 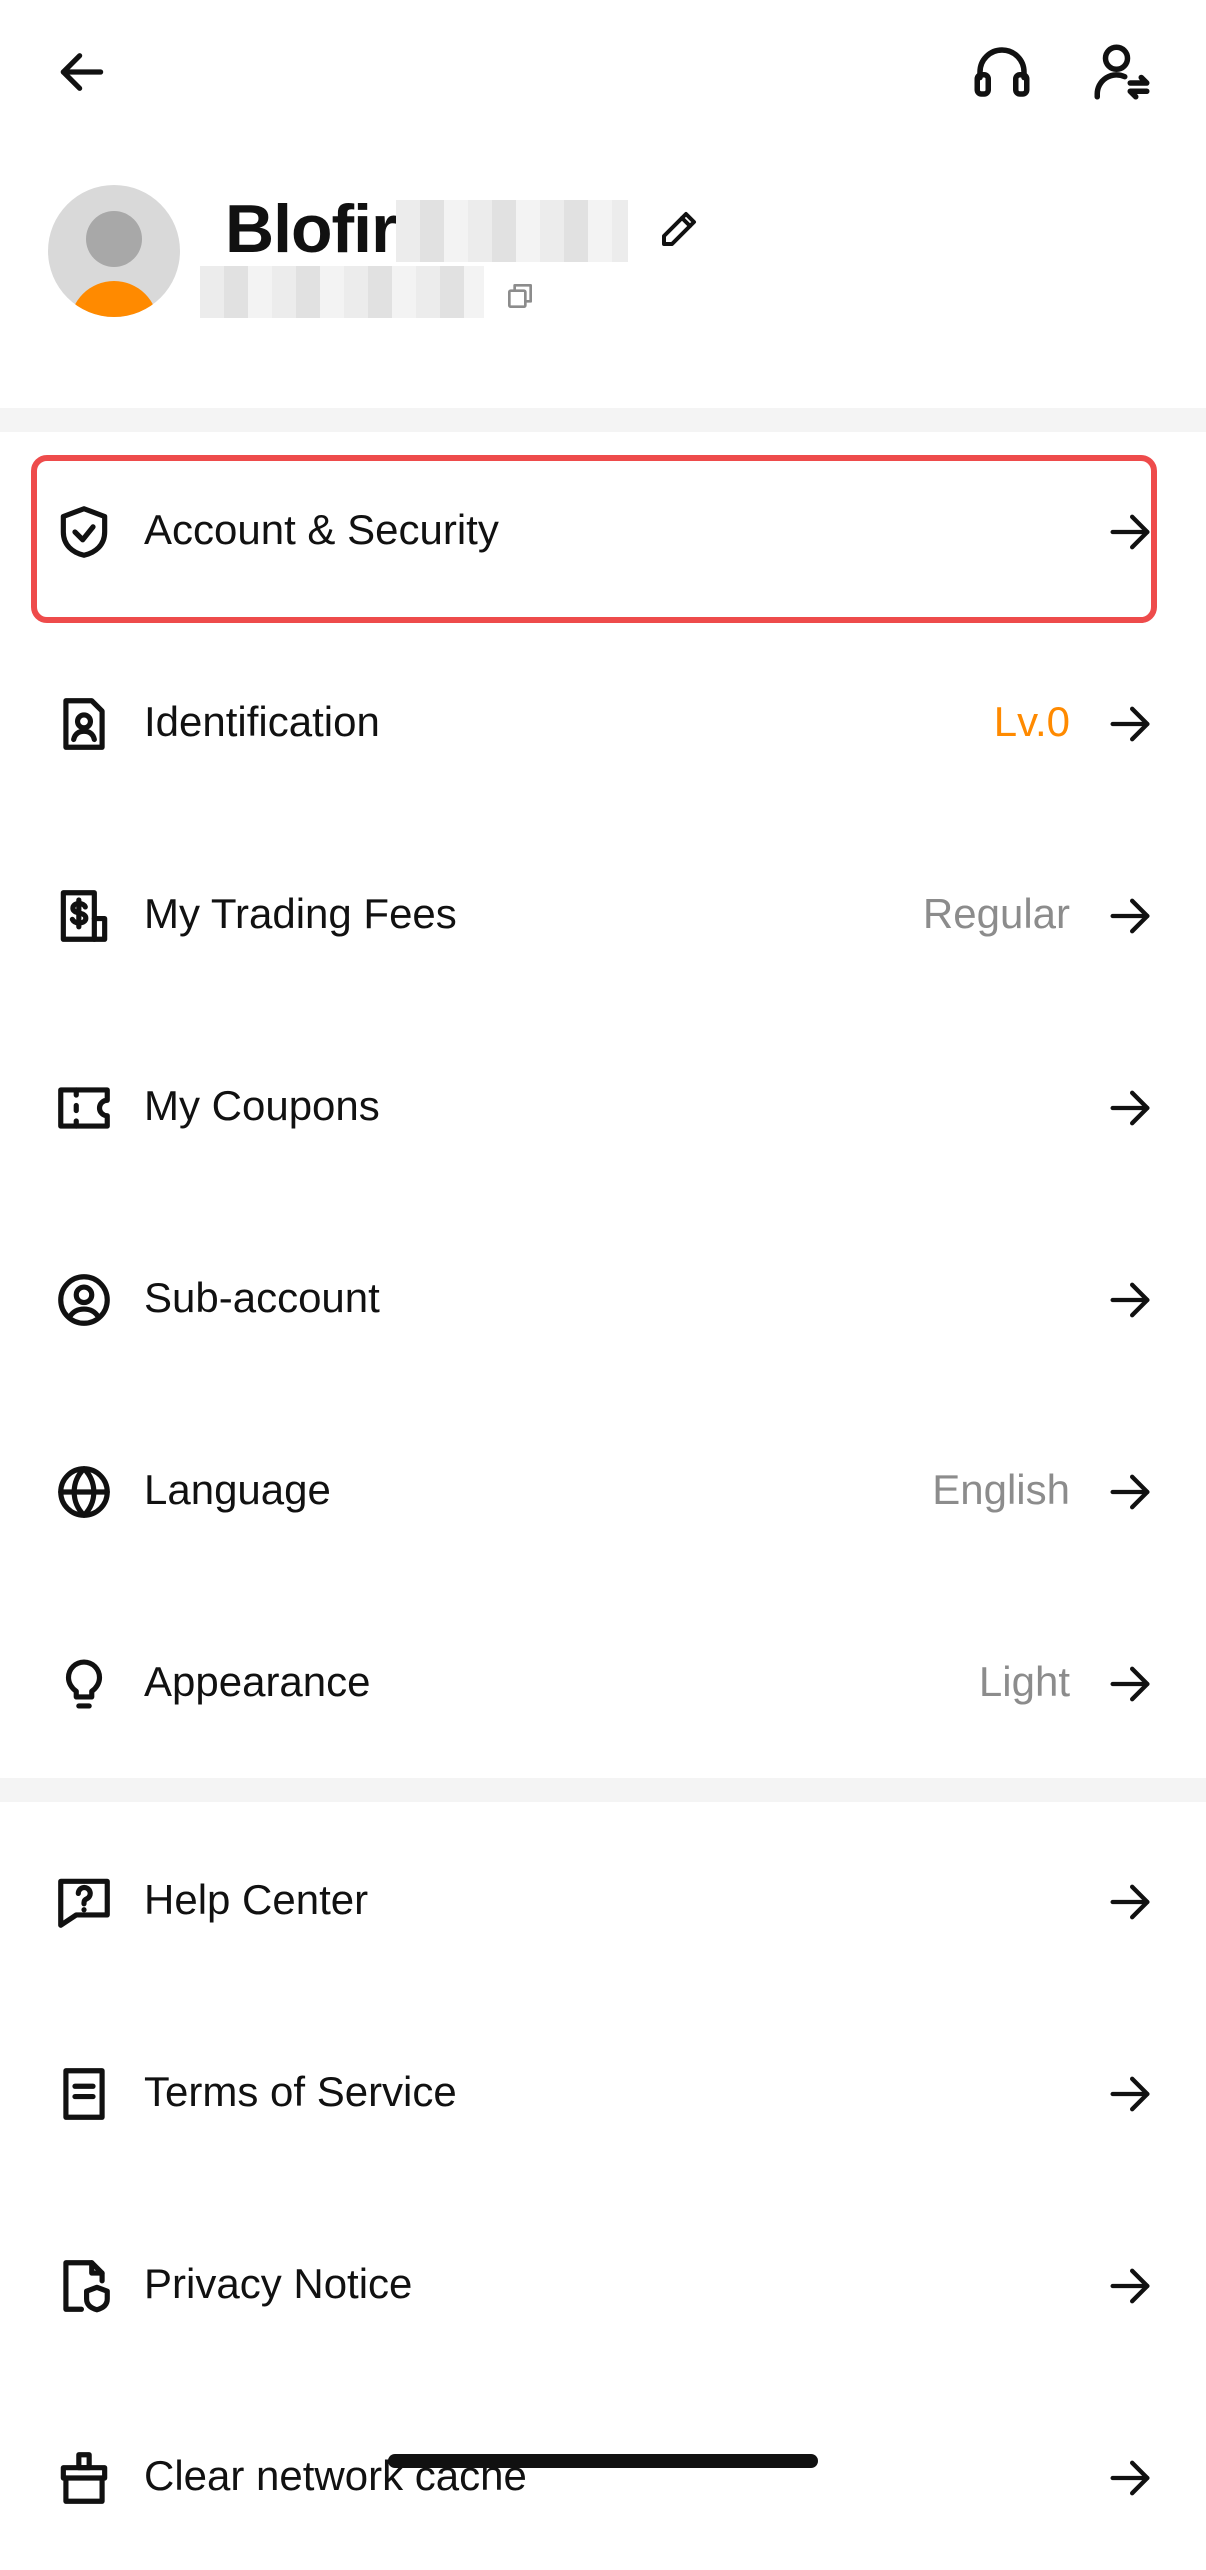 What do you see at coordinates (114, 239) in the screenshot?
I see `avatar-head` at bounding box center [114, 239].